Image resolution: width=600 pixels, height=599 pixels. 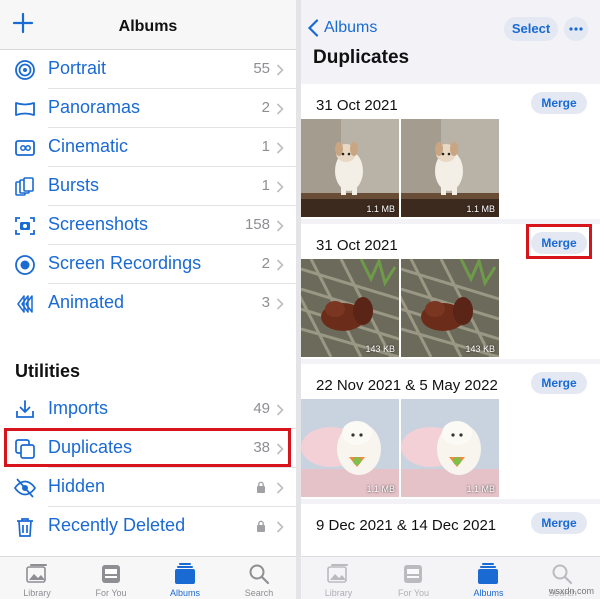 I want to click on album-row-recently-deleted: Recently Deleted, so click(x=148, y=526).